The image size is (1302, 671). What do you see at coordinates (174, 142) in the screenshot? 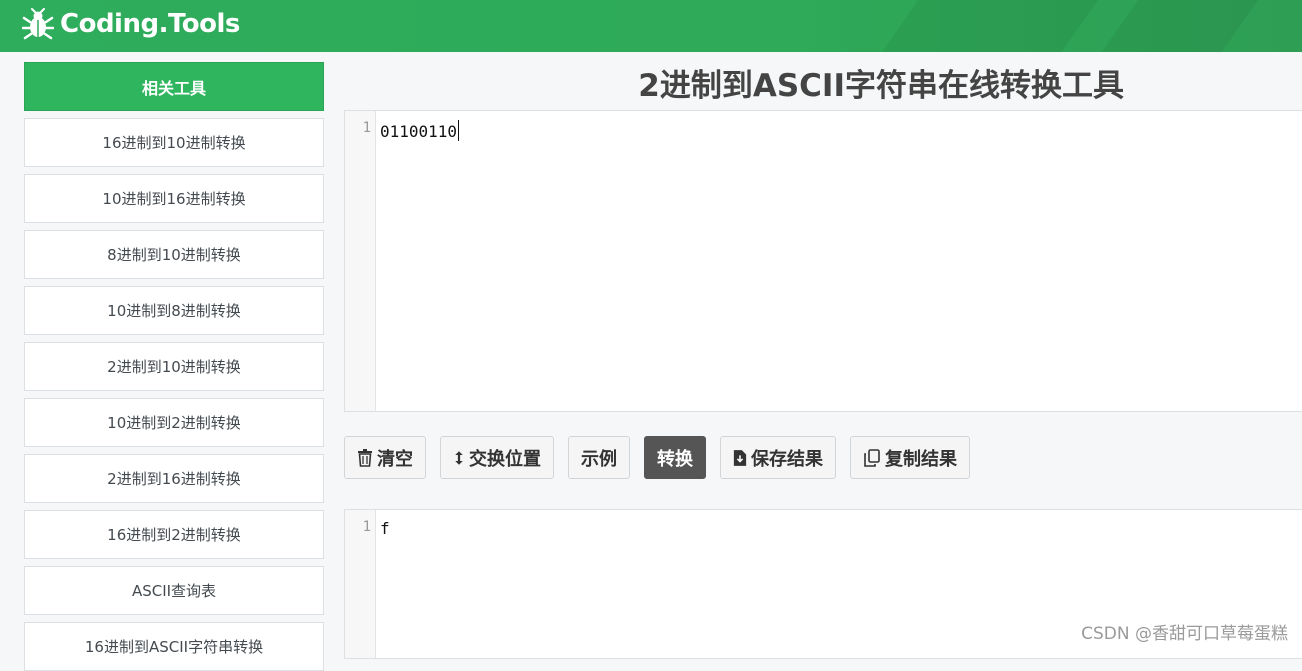
I see `sidebar-item-hex-to-dec: 16进制到10进制转换` at bounding box center [174, 142].